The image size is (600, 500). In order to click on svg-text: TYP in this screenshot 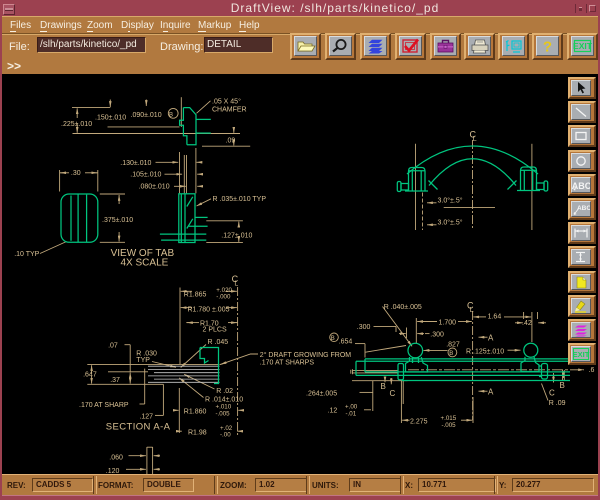, I will do `click(143, 360)`.